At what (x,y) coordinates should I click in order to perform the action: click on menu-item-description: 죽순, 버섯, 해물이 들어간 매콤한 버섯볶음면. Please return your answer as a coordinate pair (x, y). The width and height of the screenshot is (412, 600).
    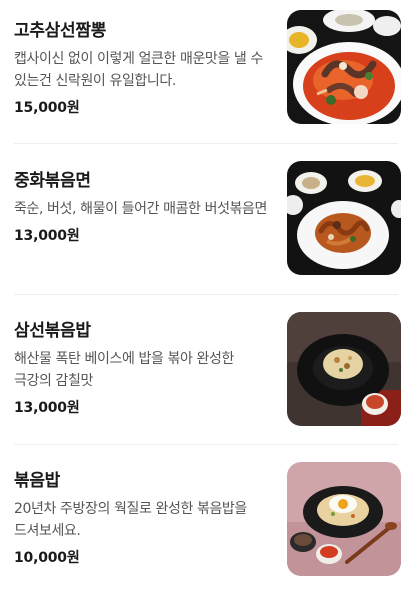
    Looking at the image, I should click on (140, 209).